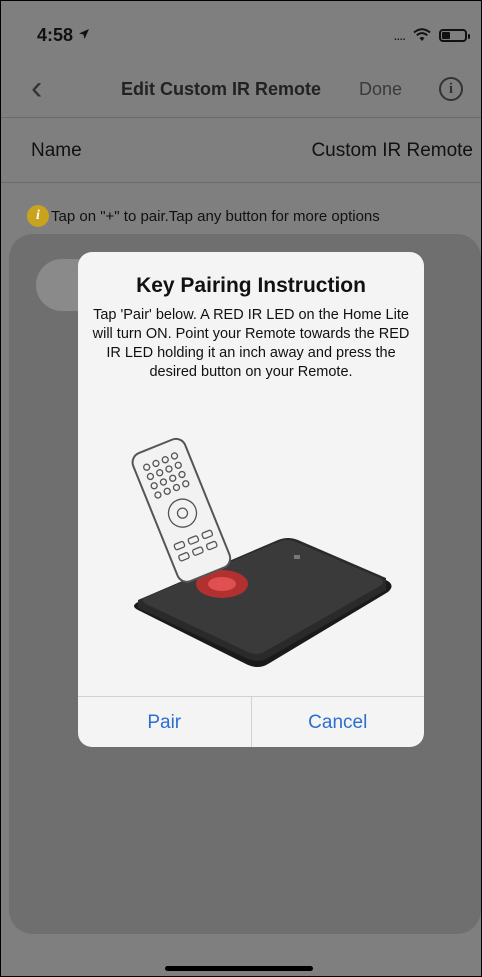 The image size is (482, 977). What do you see at coordinates (454, 35) in the screenshot?
I see `battery-icon` at bounding box center [454, 35].